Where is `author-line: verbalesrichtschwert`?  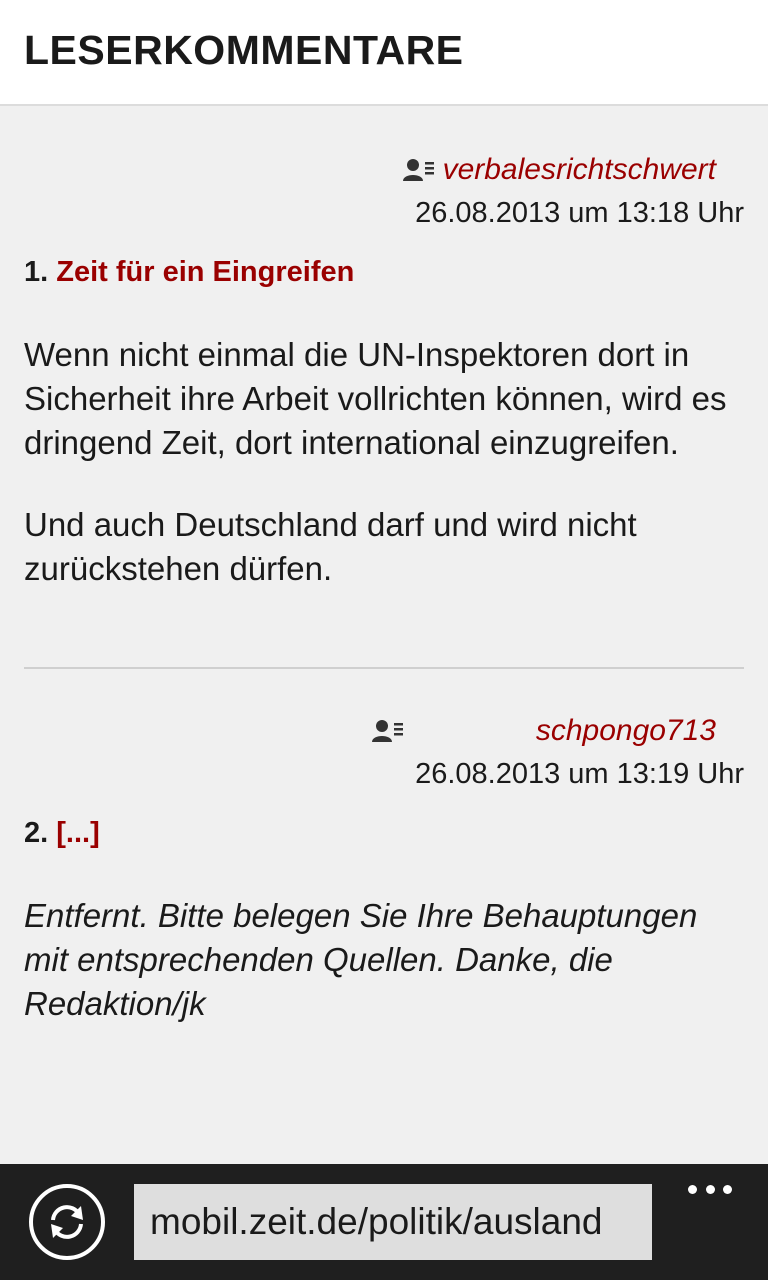 author-line: verbalesrichtschwert is located at coordinates (384, 170).